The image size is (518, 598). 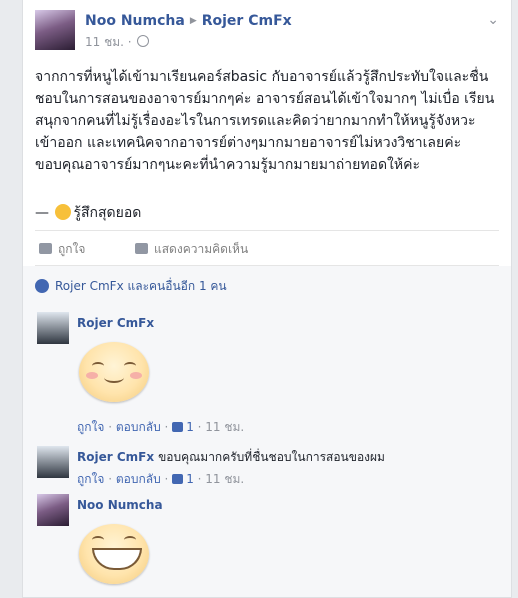 I want to click on comment-icon, so click(x=141, y=248).